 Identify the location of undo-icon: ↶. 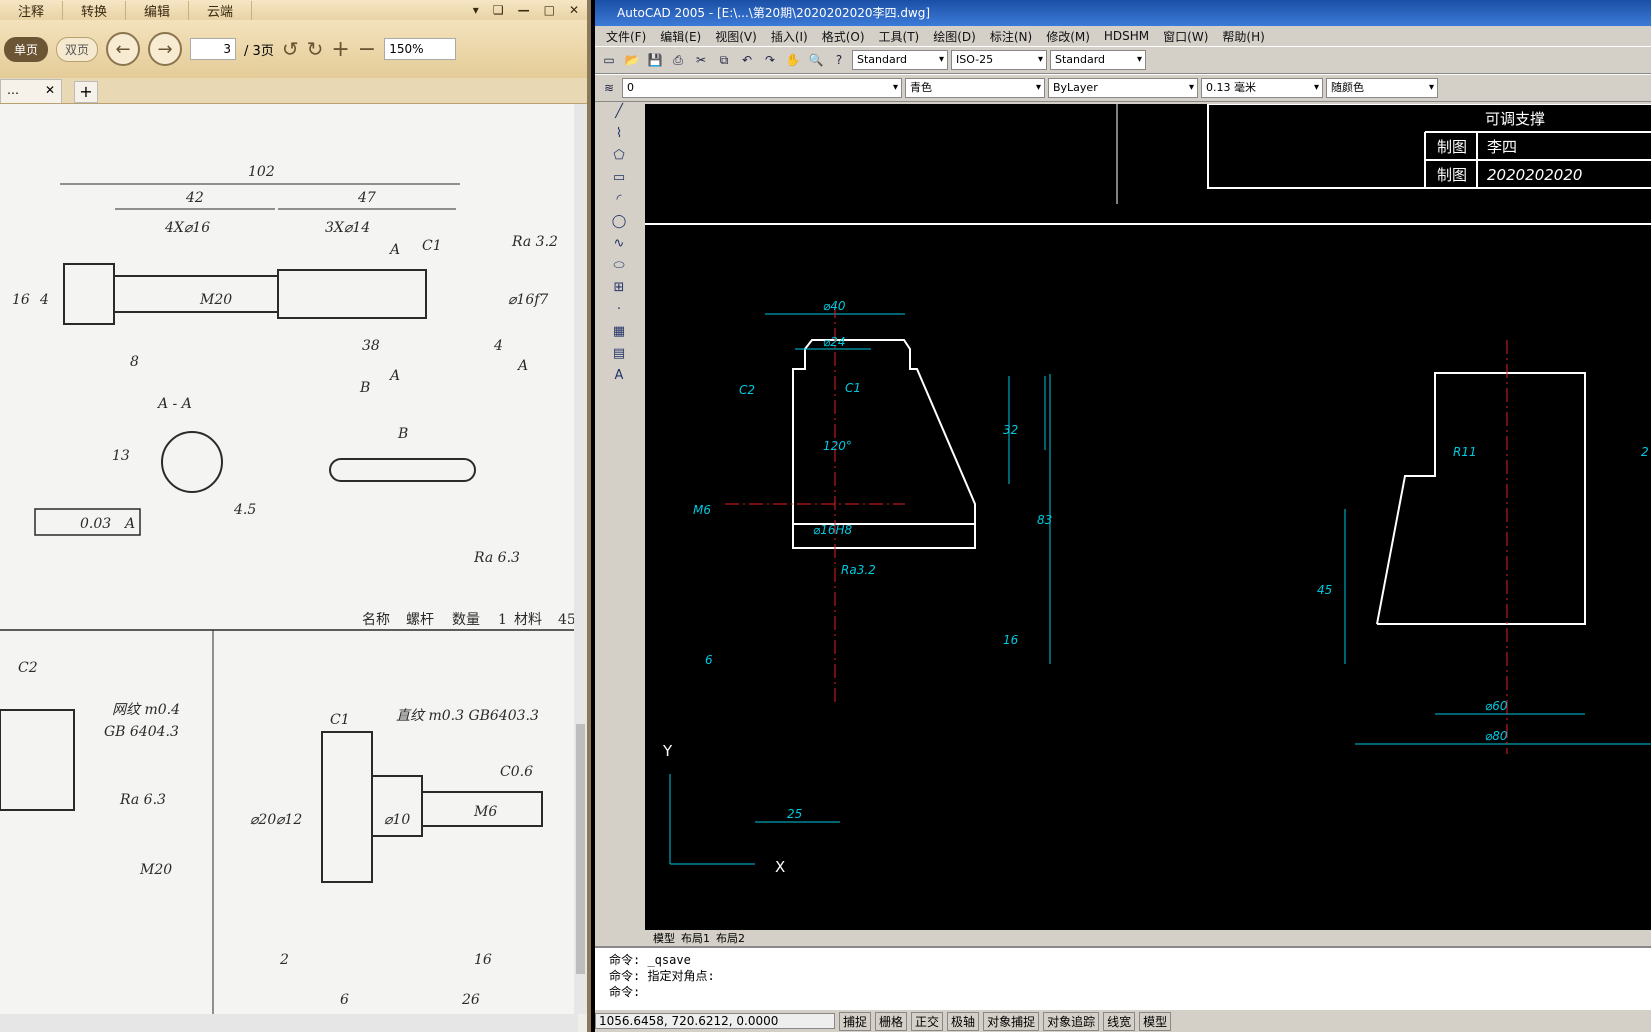
(747, 60).